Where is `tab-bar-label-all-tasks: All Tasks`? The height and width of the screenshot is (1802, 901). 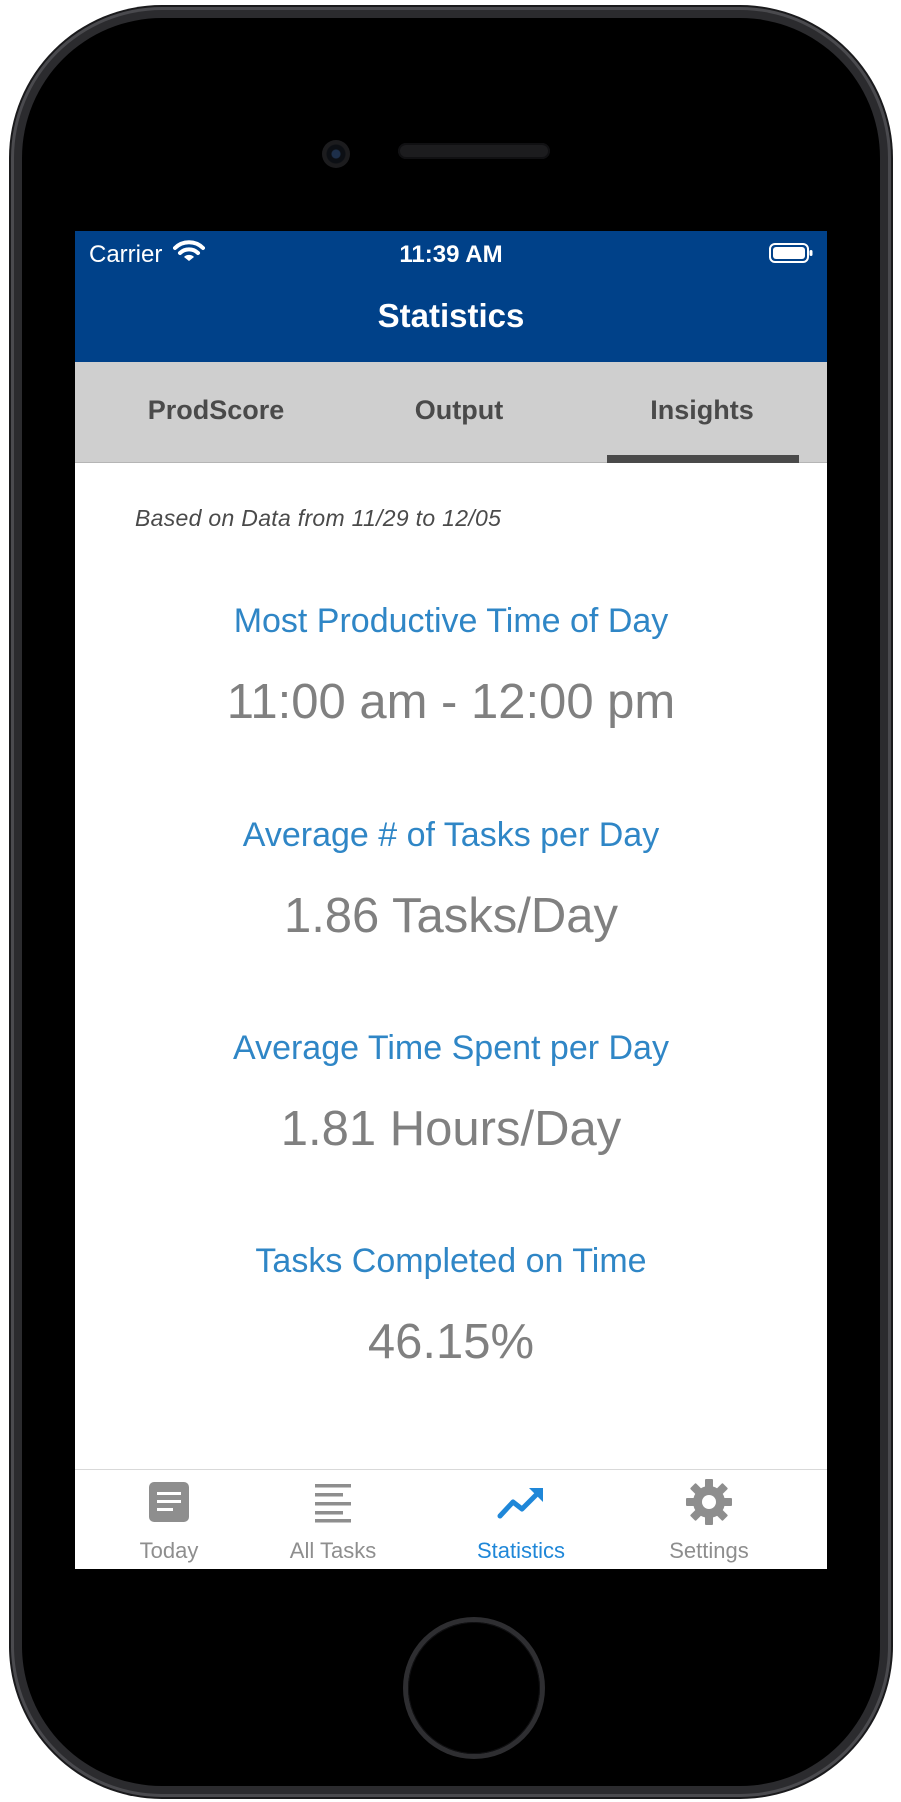 tab-bar-label-all-tasks: All Tasks is located at coordinates (333, 1550).